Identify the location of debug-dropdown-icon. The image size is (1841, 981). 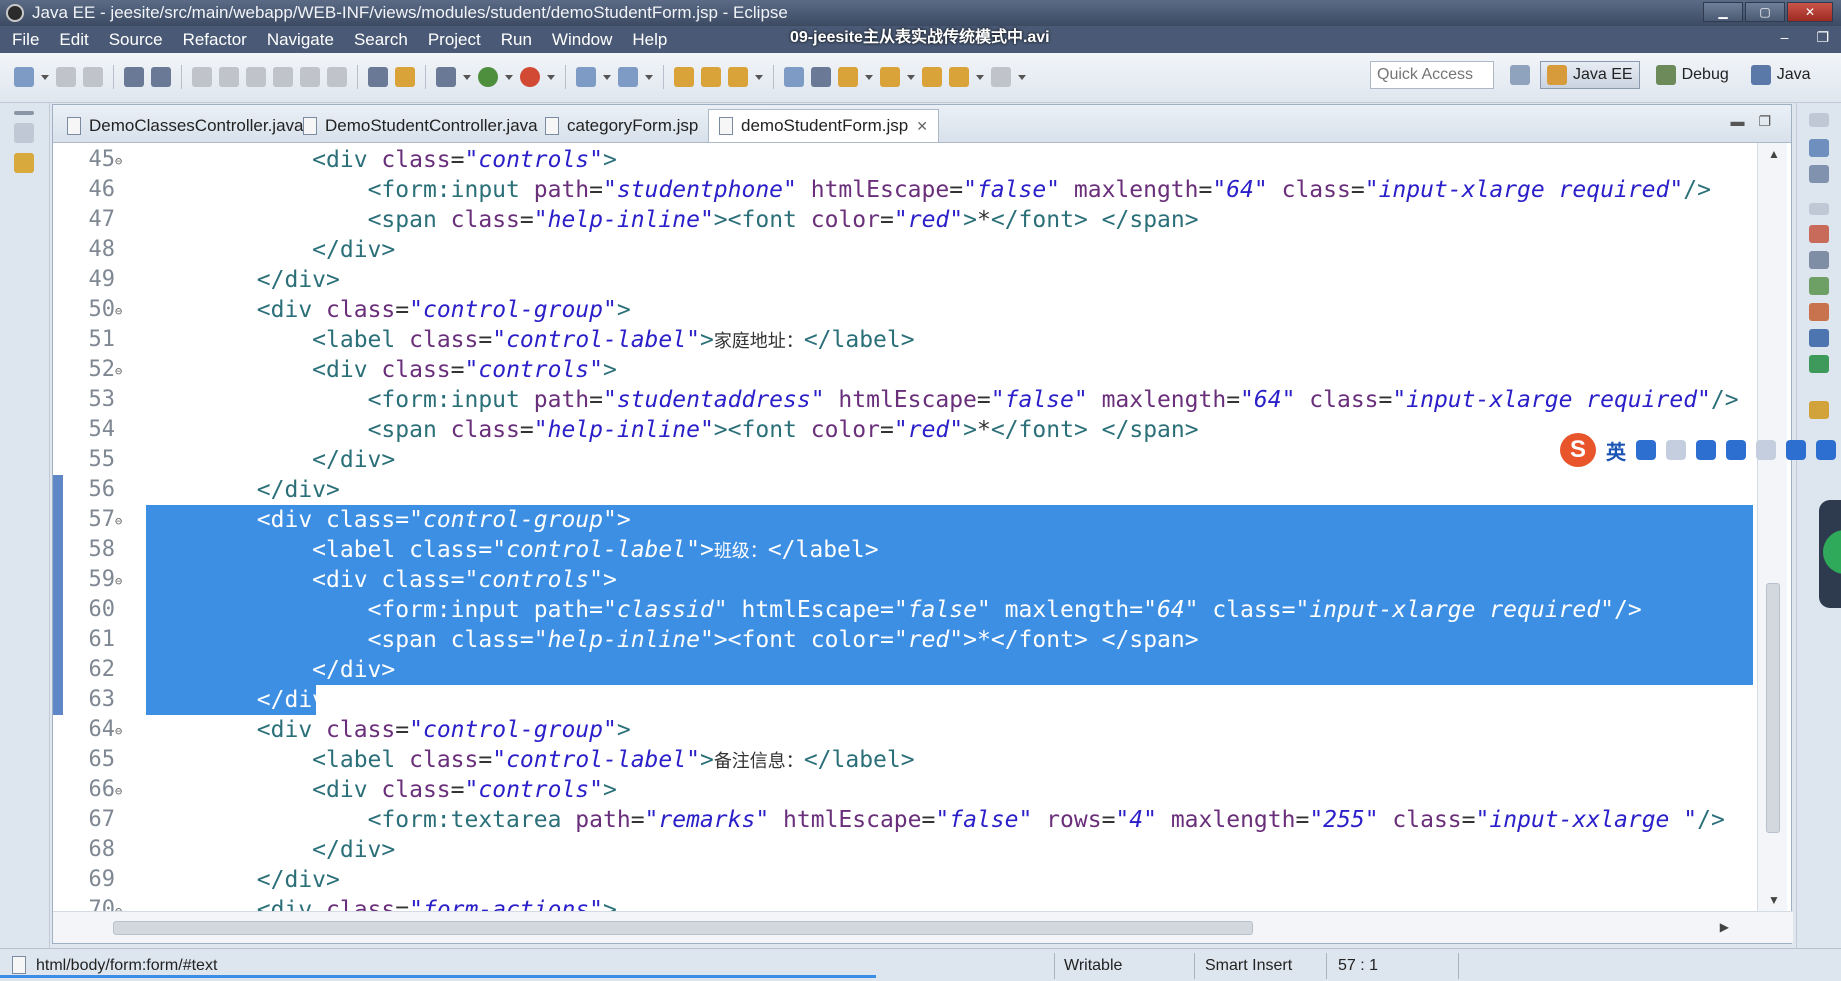
(467, 77).